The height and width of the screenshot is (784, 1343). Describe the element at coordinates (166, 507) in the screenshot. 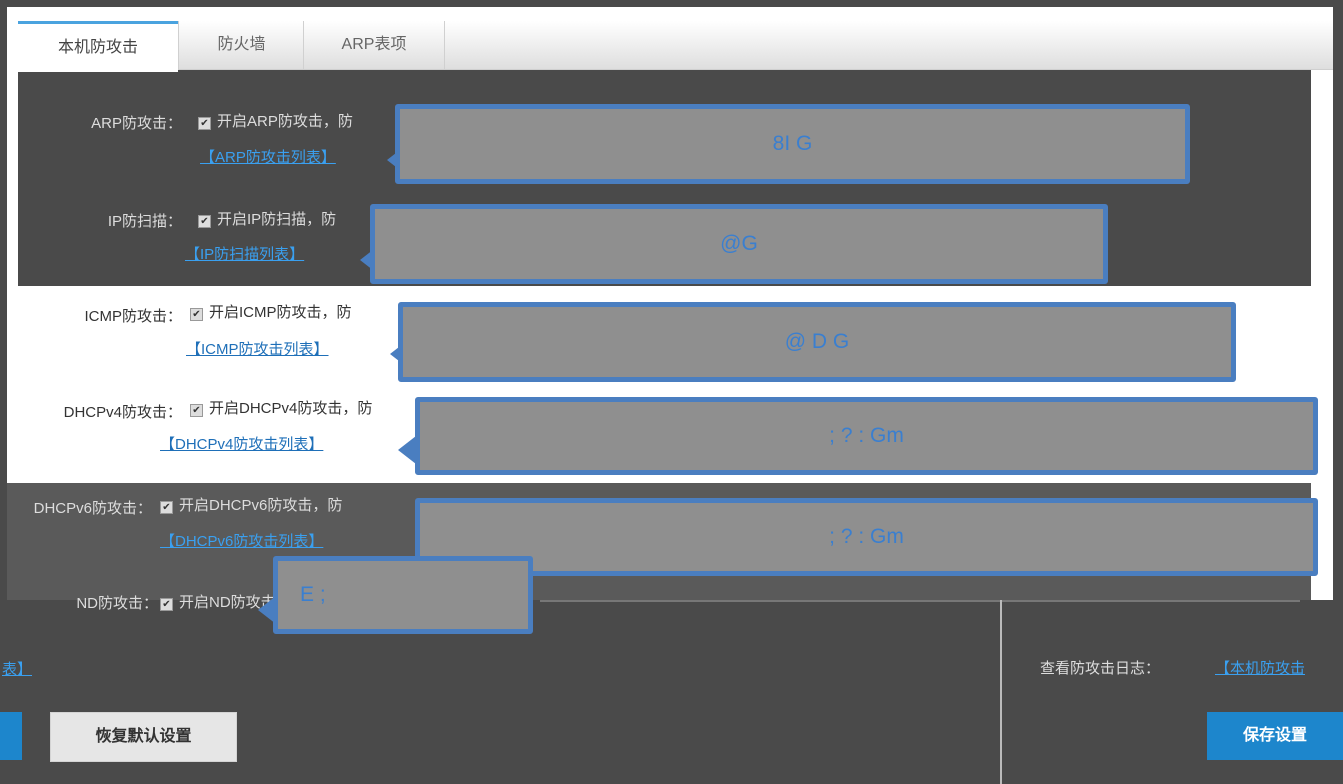

I see `dhcpv6-defense-checkbox: ✔` at that location.